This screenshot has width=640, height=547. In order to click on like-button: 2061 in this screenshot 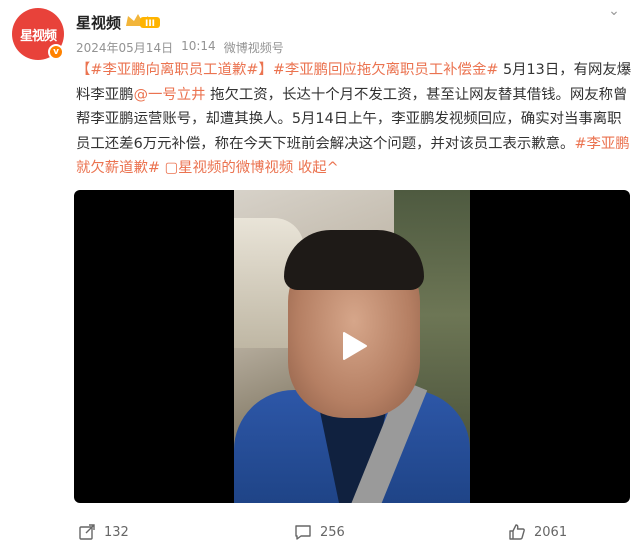, I will do `click(537, 532)`.